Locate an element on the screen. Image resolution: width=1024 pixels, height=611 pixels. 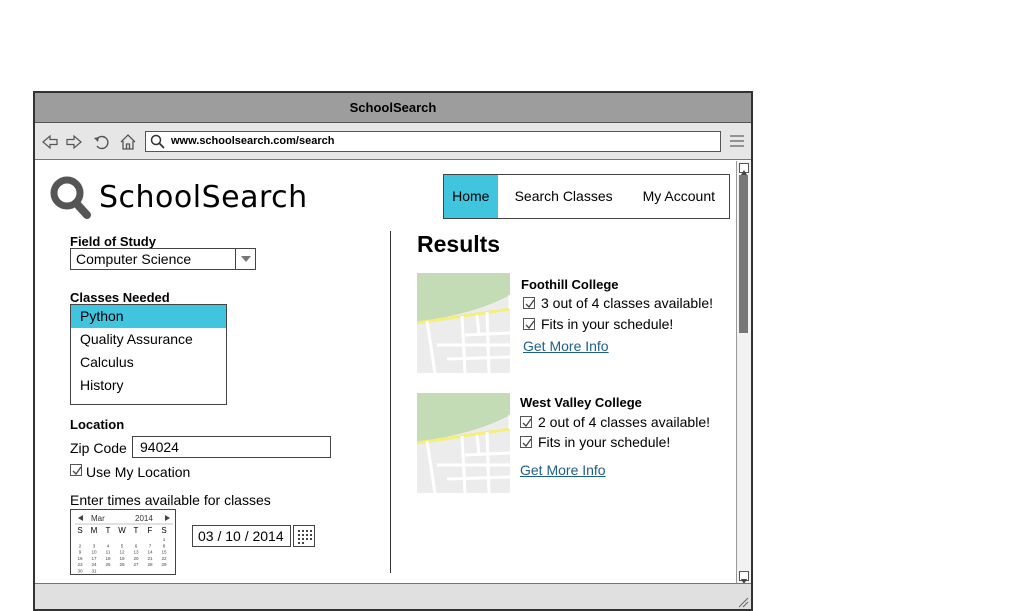
vertical-scrollbar is located at coordinates (743, 372).